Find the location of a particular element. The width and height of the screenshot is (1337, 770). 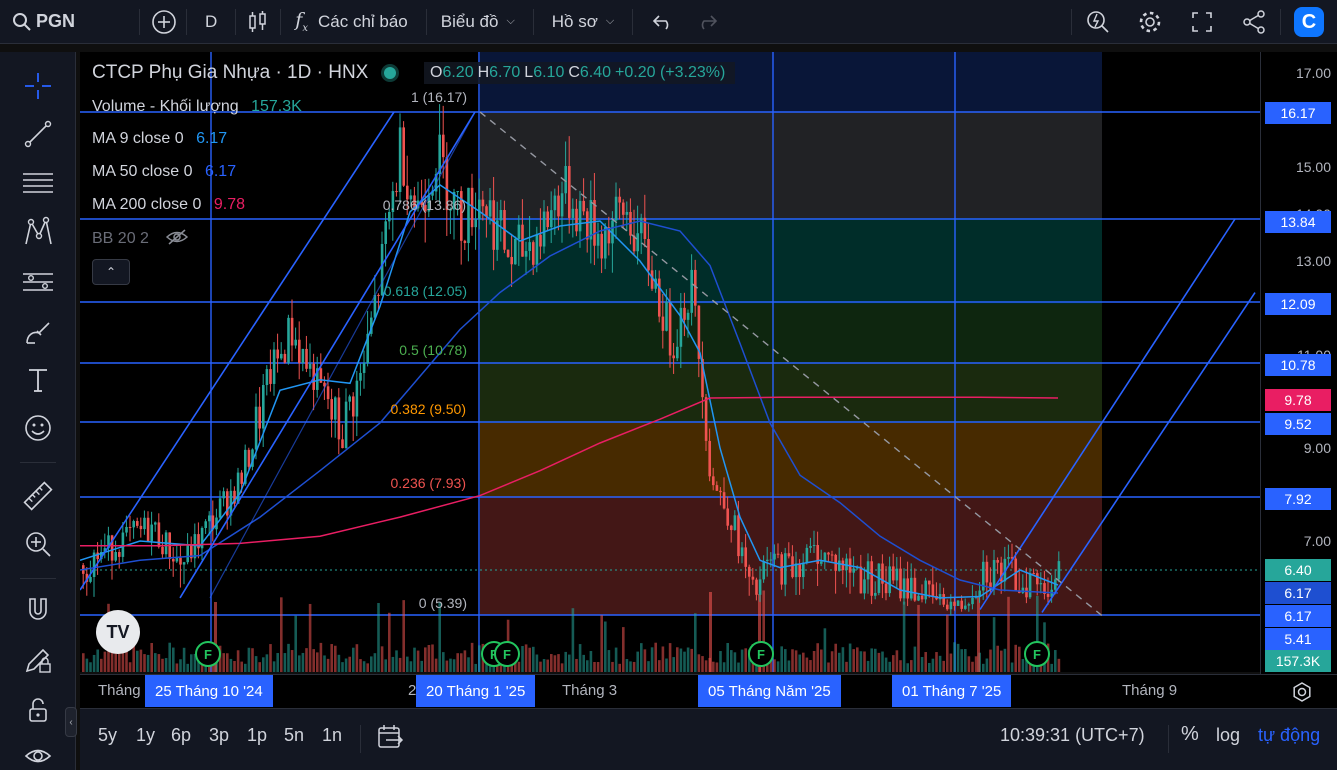

brush-tool is located at coordinates (38, 332).